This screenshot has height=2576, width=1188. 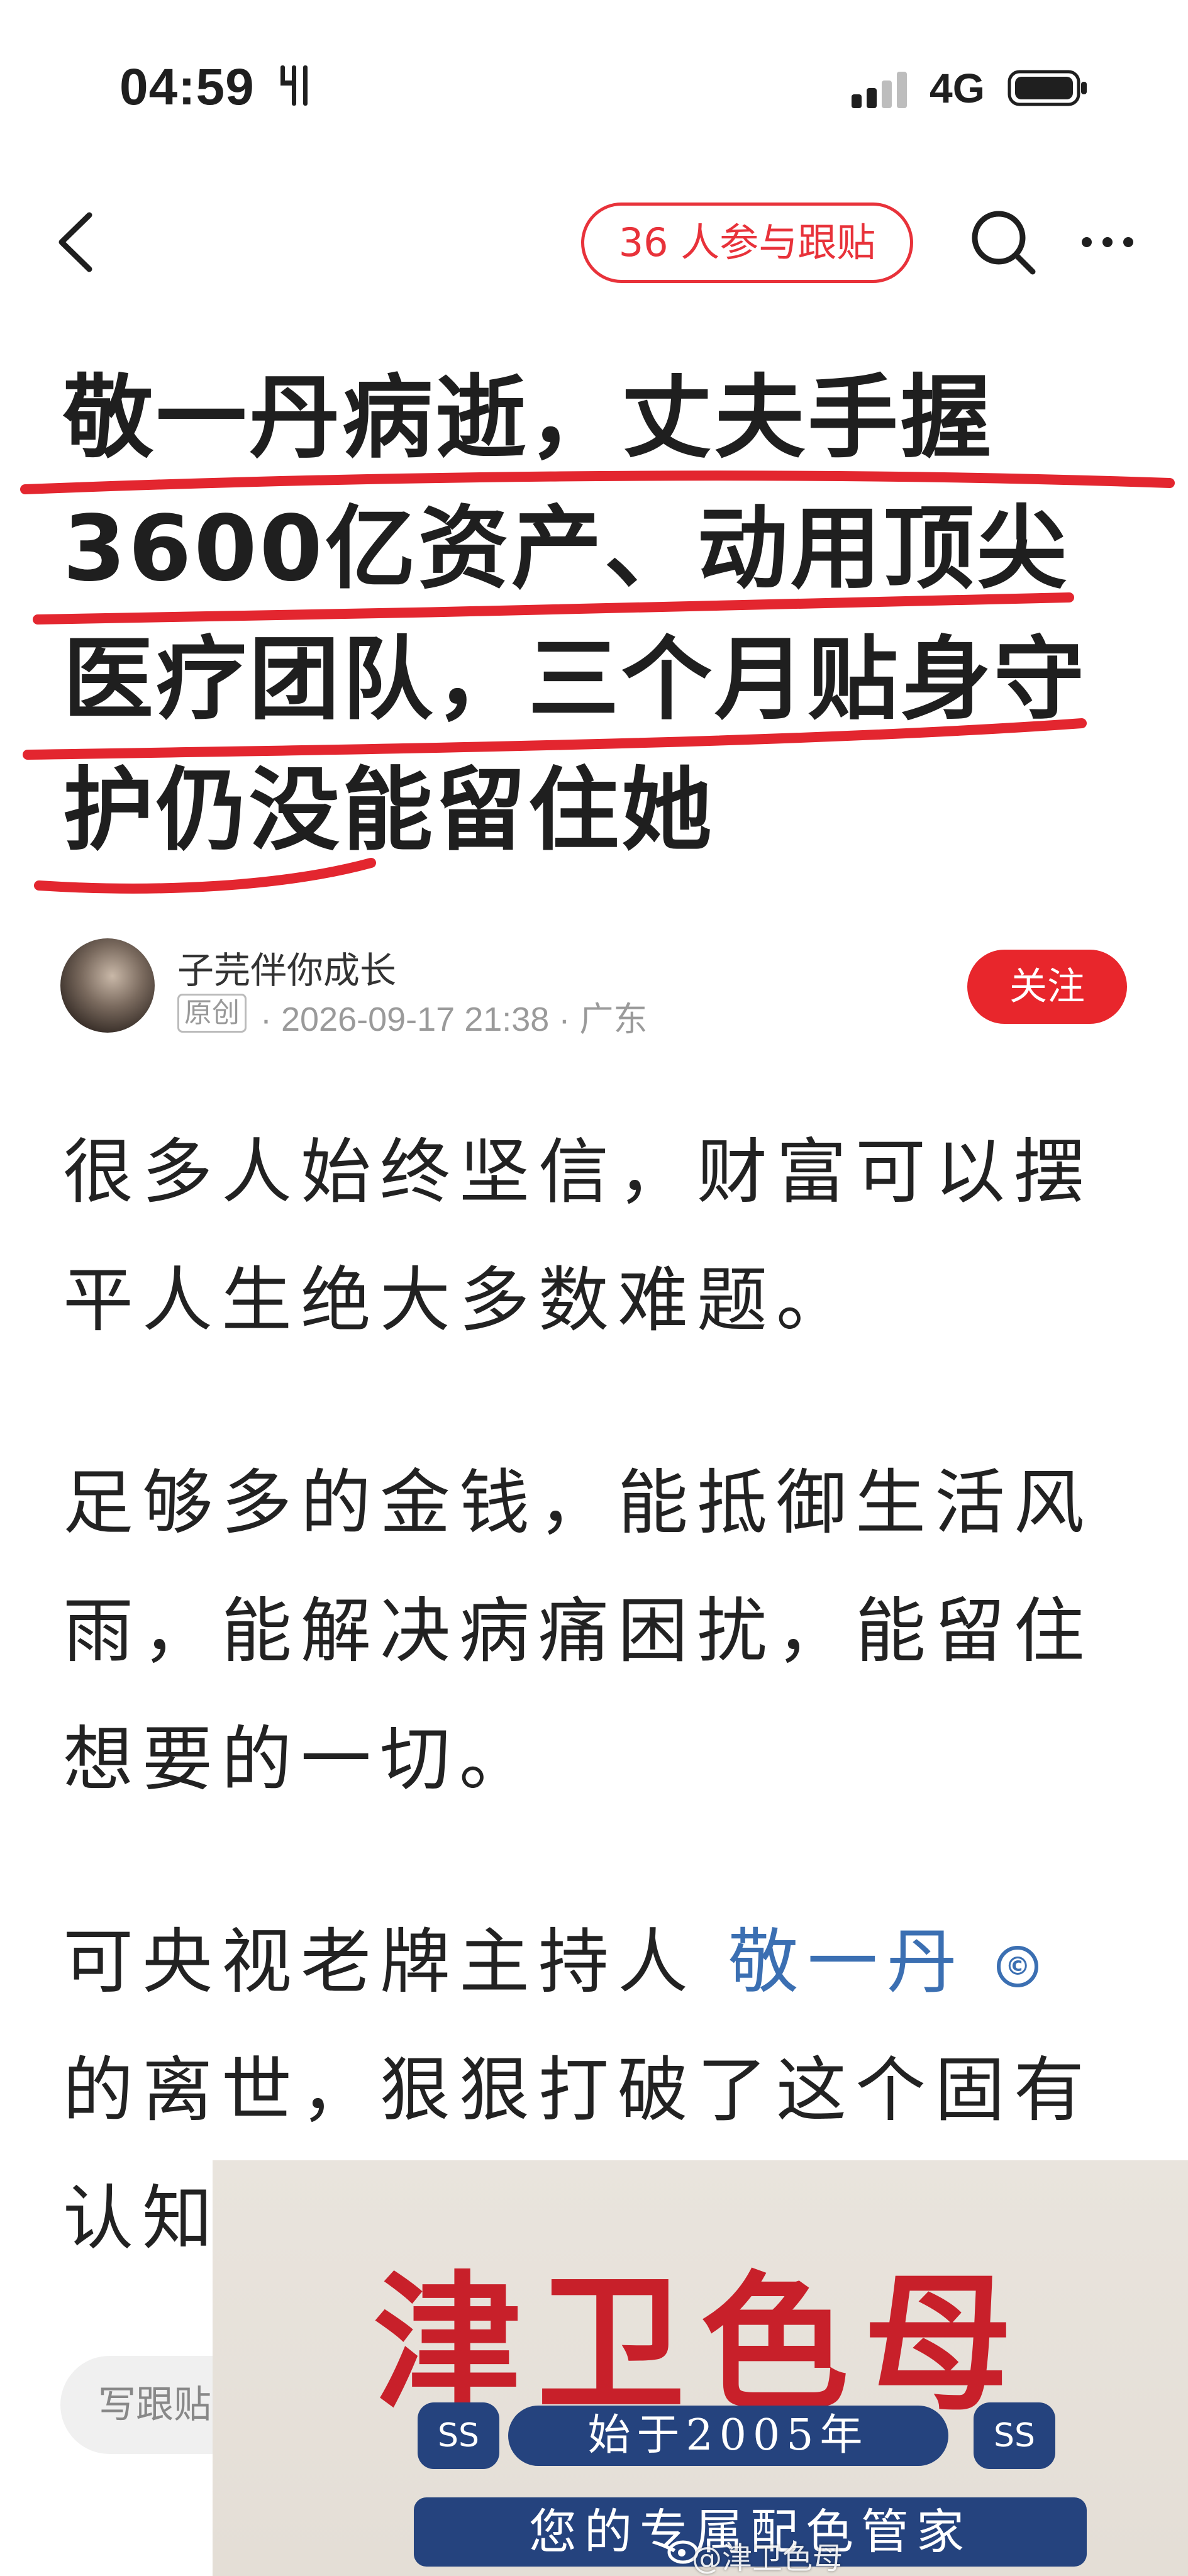 What do you see at coordinates (578, 1631) in the screenshot?
I see `paragraph-2: 足够多的金钱，能抵御生活风雨，能解决病痛困扰，能留住想要的一切。` at bounding box center [578, 1631].